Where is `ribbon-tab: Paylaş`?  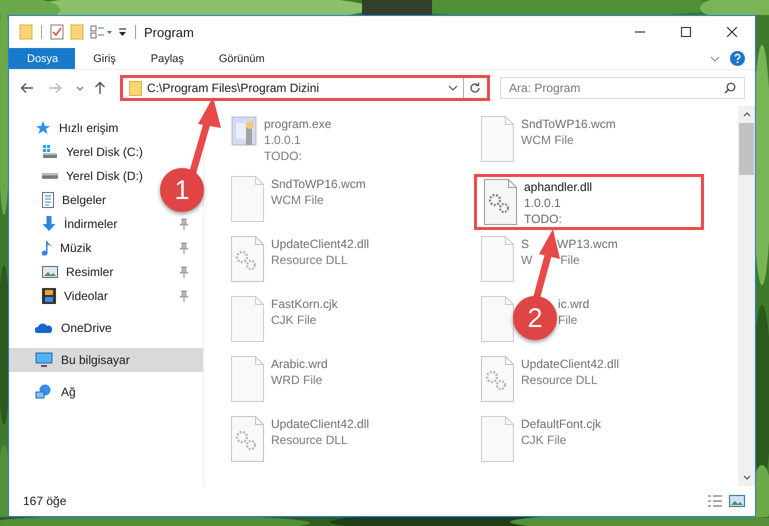 ribbon-tab: Paylaş is located at coordinates (166, 58).